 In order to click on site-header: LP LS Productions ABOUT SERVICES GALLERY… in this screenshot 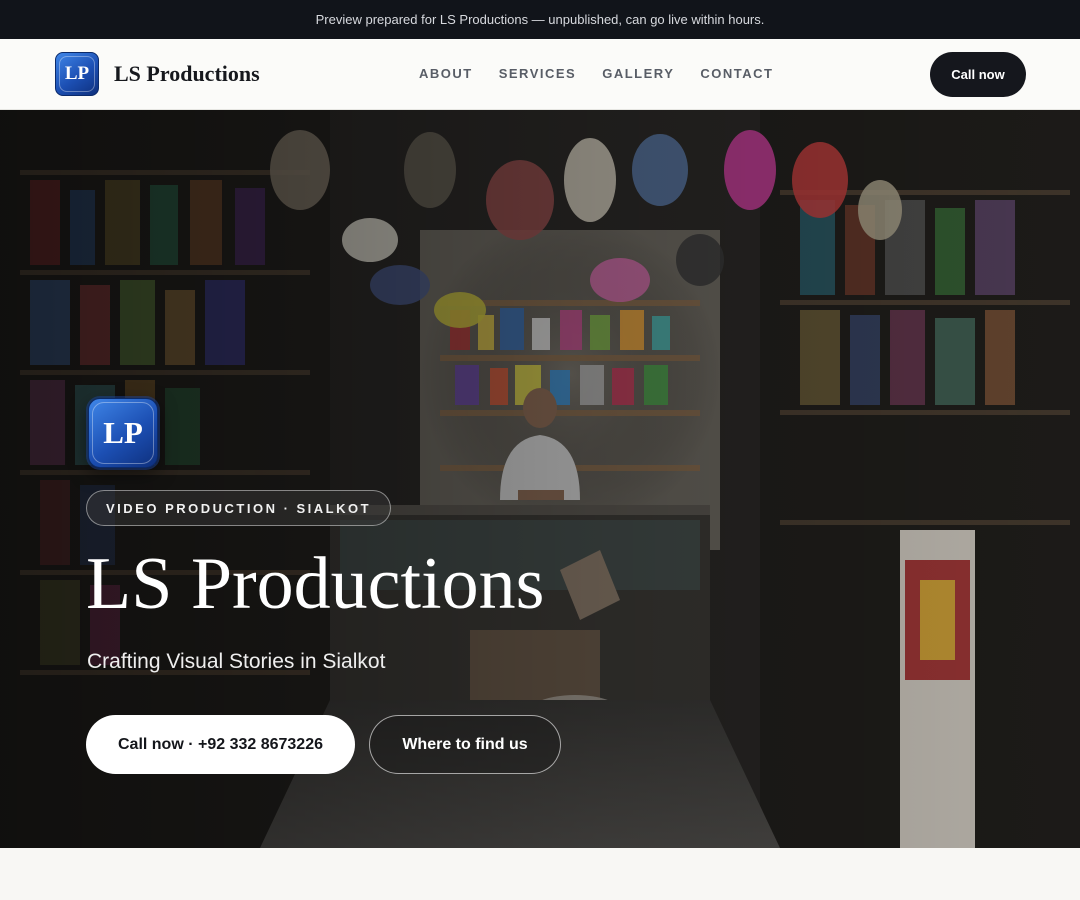, I will do `click(540, 74)`.